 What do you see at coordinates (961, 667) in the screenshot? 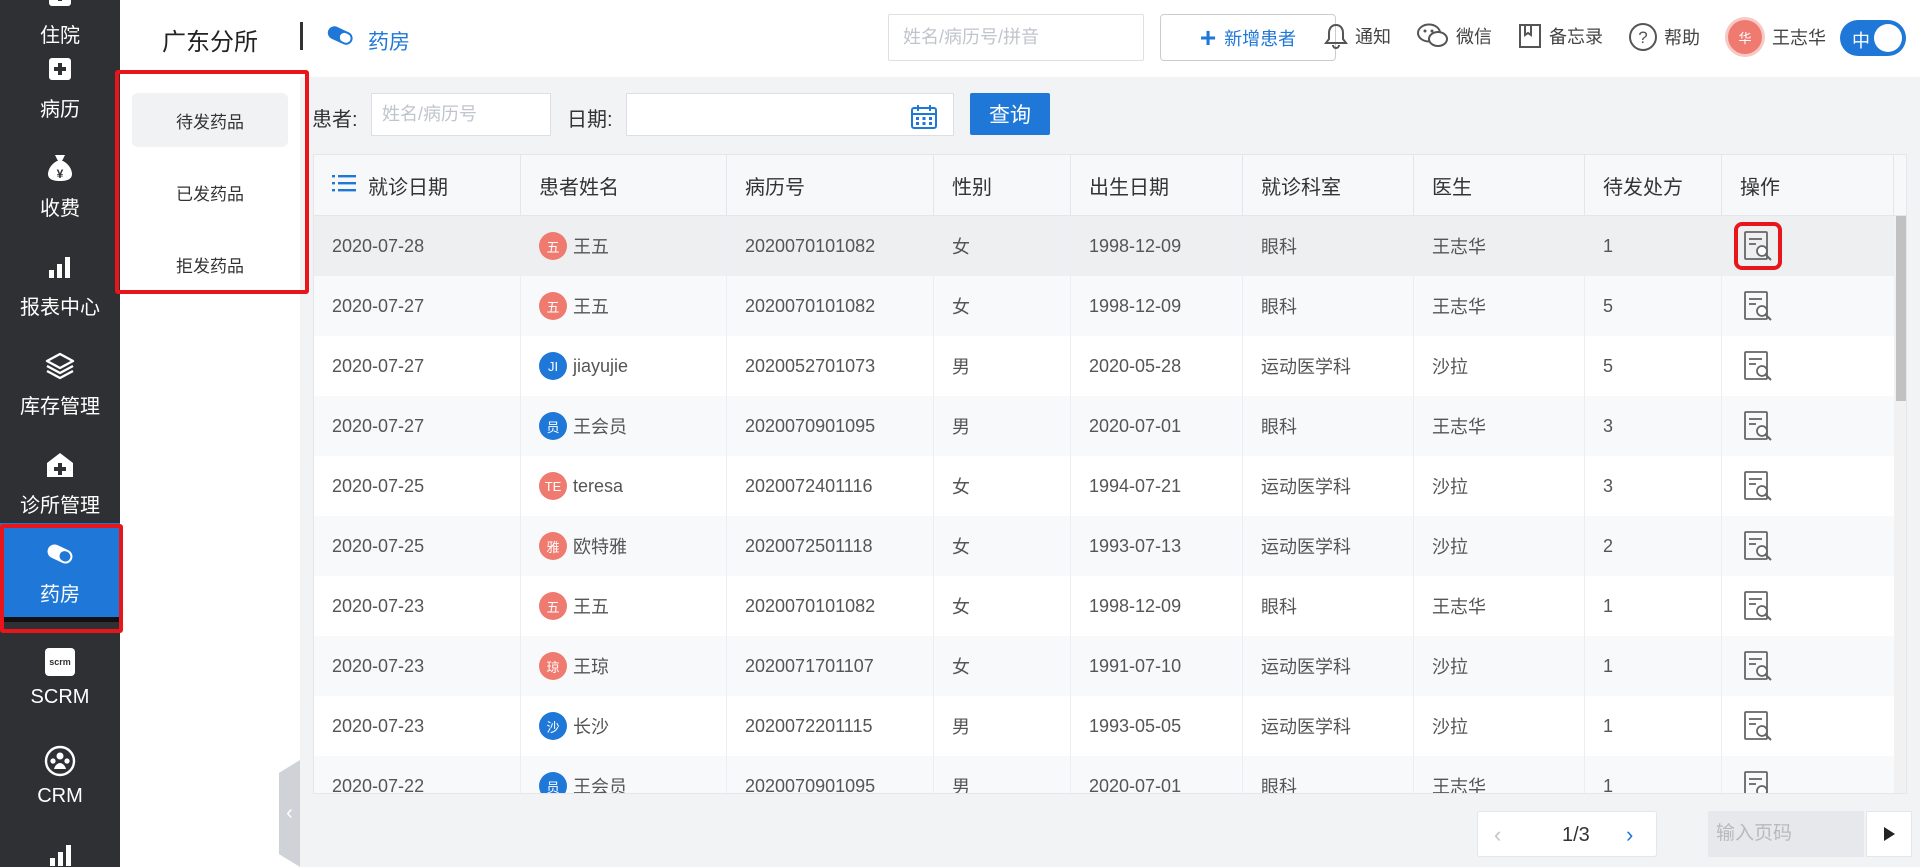
I see `cell-sex-text: 女` at bounding box center [961, 667].